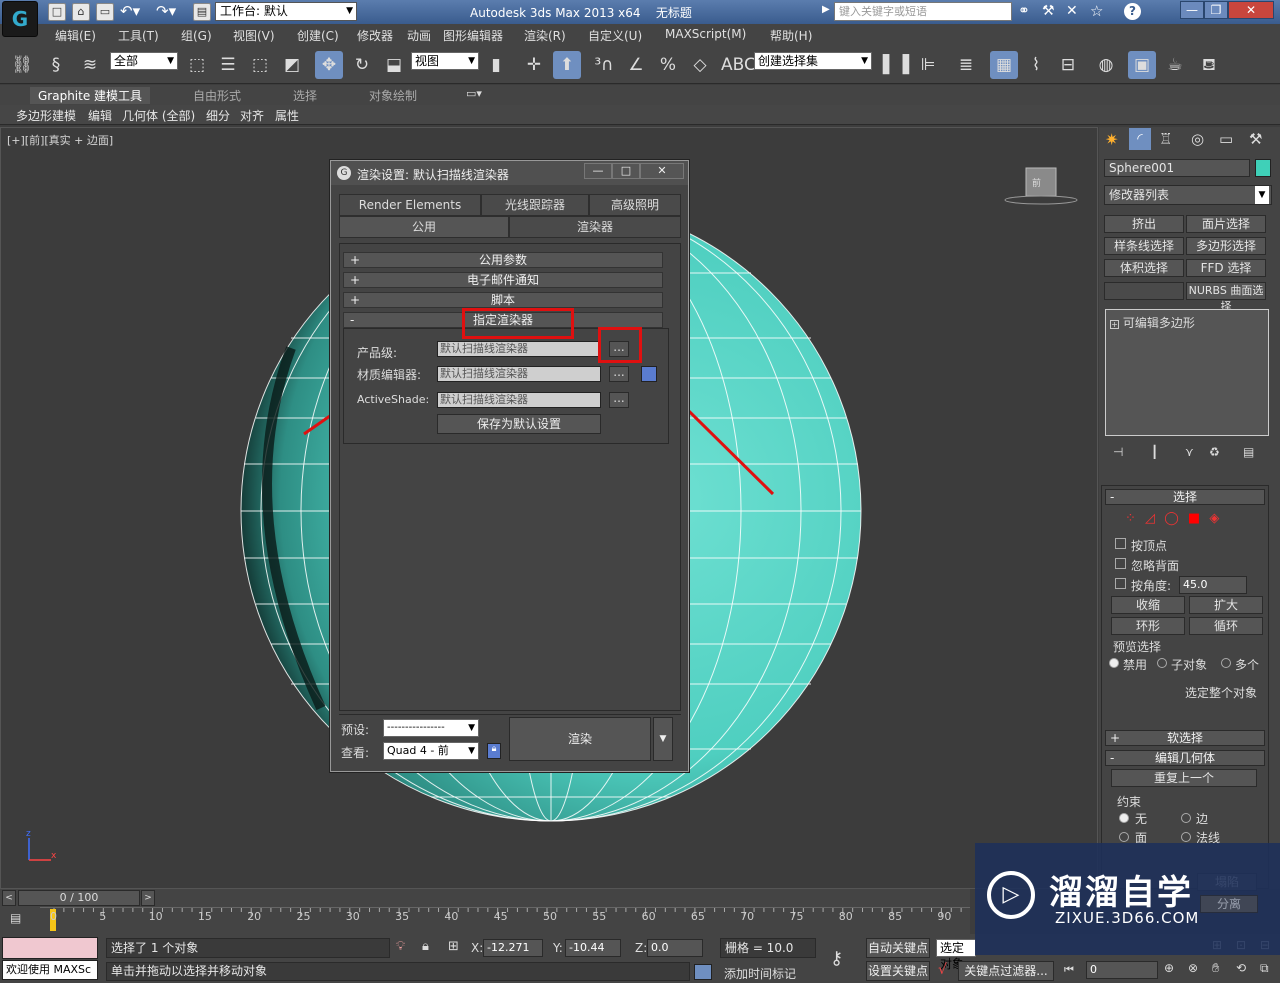 The width and height of the screenshot is (1280, 983). I want to click on tab-renderer: 渲染器, so click(595, 227).